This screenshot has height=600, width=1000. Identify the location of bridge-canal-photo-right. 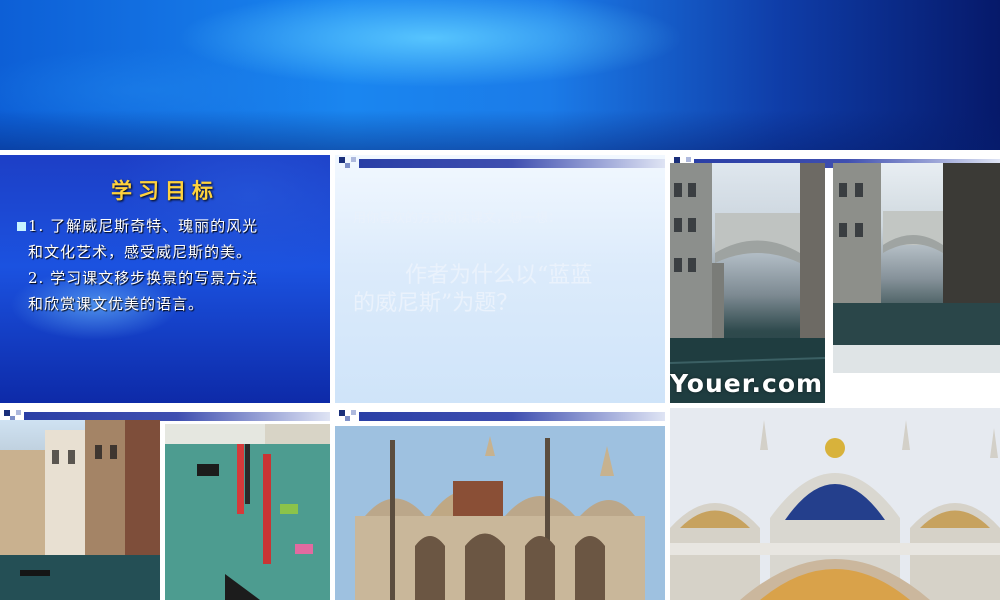
(916, 268).